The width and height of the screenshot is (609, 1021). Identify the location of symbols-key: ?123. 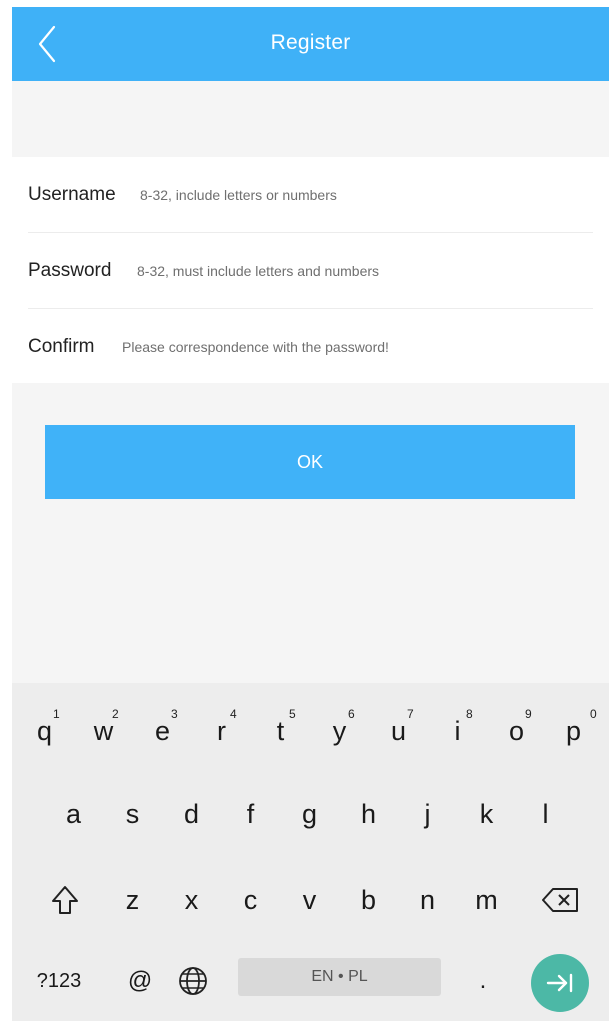
(59, 981).